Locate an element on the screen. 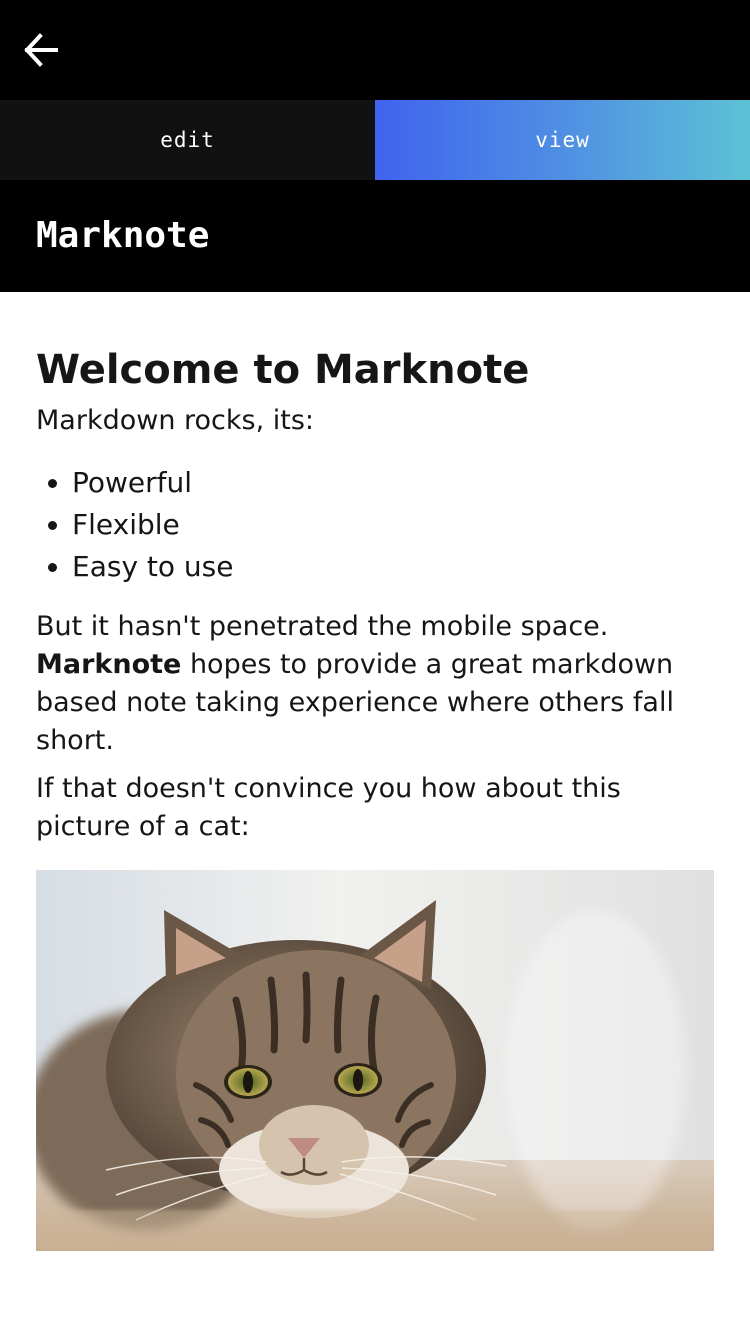 The height and width of the screenshot is (1334, 750). back-button is located at coordinates (41, 50).